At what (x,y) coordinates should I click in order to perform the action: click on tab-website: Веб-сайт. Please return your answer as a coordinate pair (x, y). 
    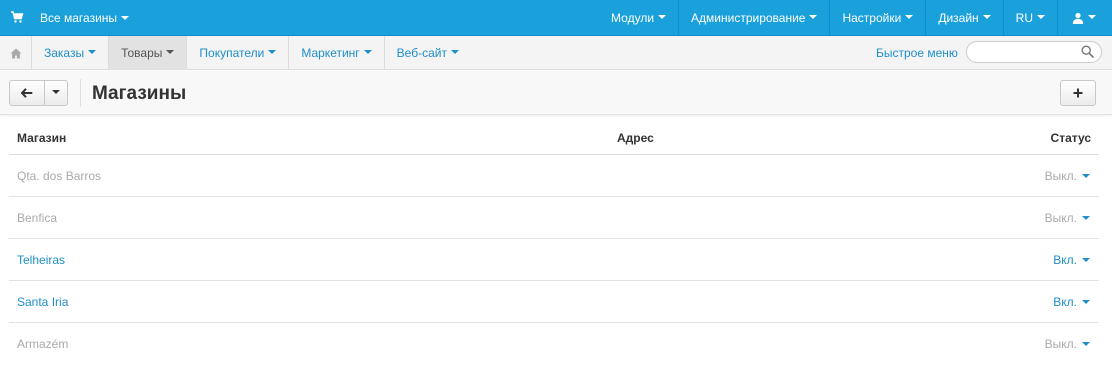
    Looking at the image, I should click on (428, 53).